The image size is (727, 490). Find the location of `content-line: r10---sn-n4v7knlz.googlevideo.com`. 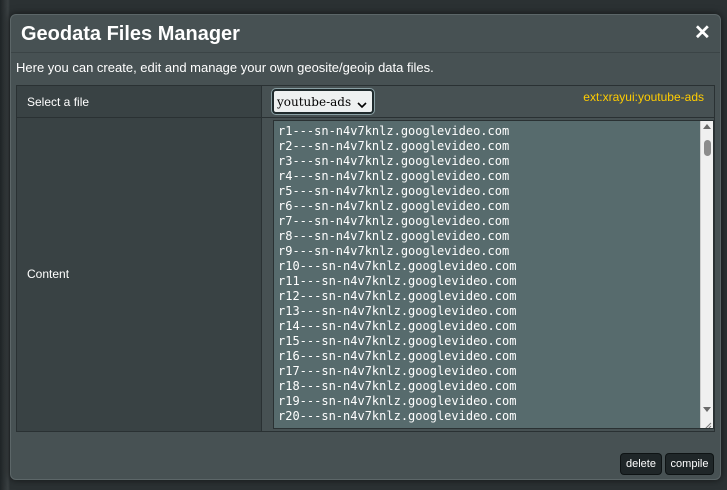

content-line: r10---sn-n4v7knlz.googlevideo.com is located at coordinates (397, 266).